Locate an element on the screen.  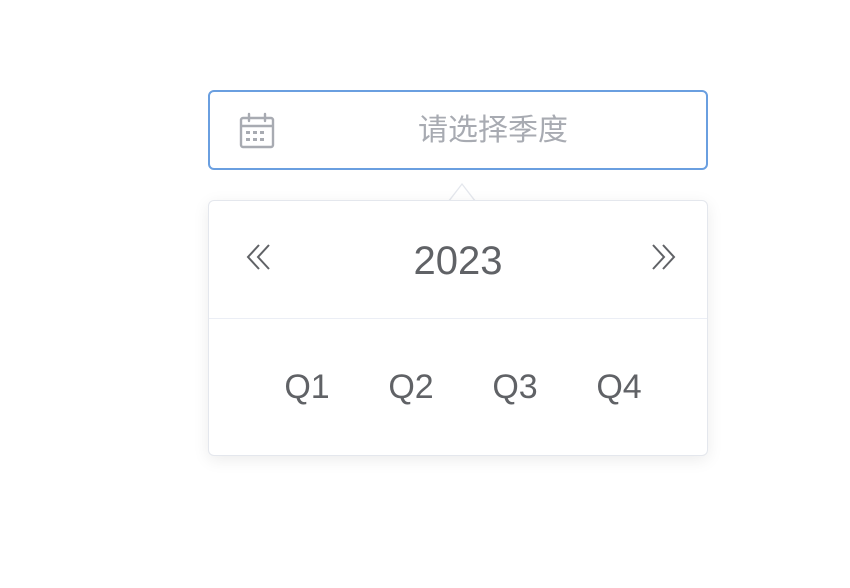
quarter-q3: Q3 is located at coordinates (515, 387).